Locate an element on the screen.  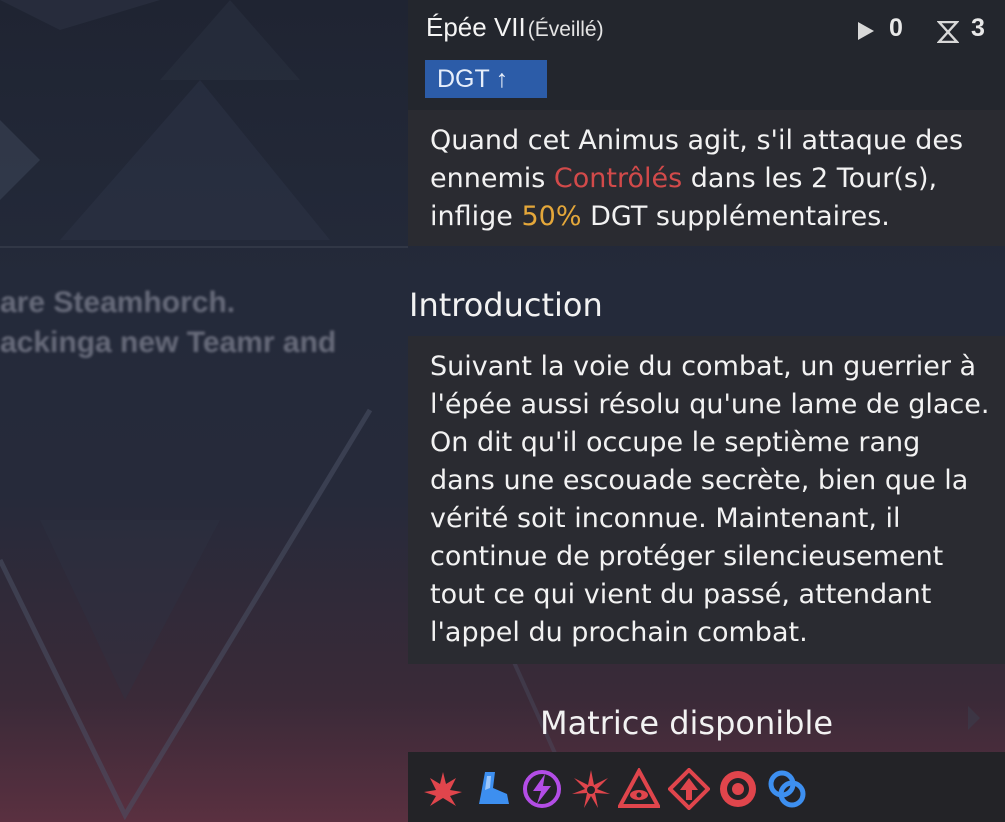
effect-highlight-controlled: Contrôlés is located at coordinates (618, 178).